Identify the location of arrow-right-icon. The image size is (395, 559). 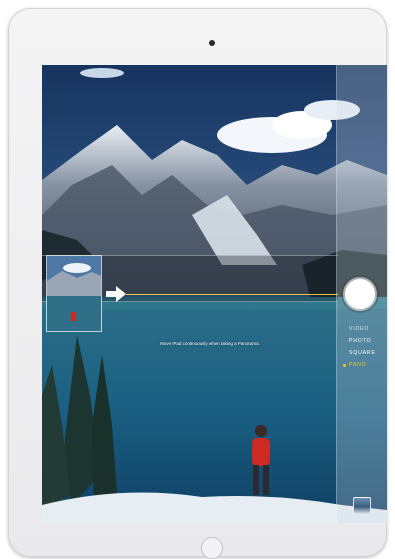
(116, 294).